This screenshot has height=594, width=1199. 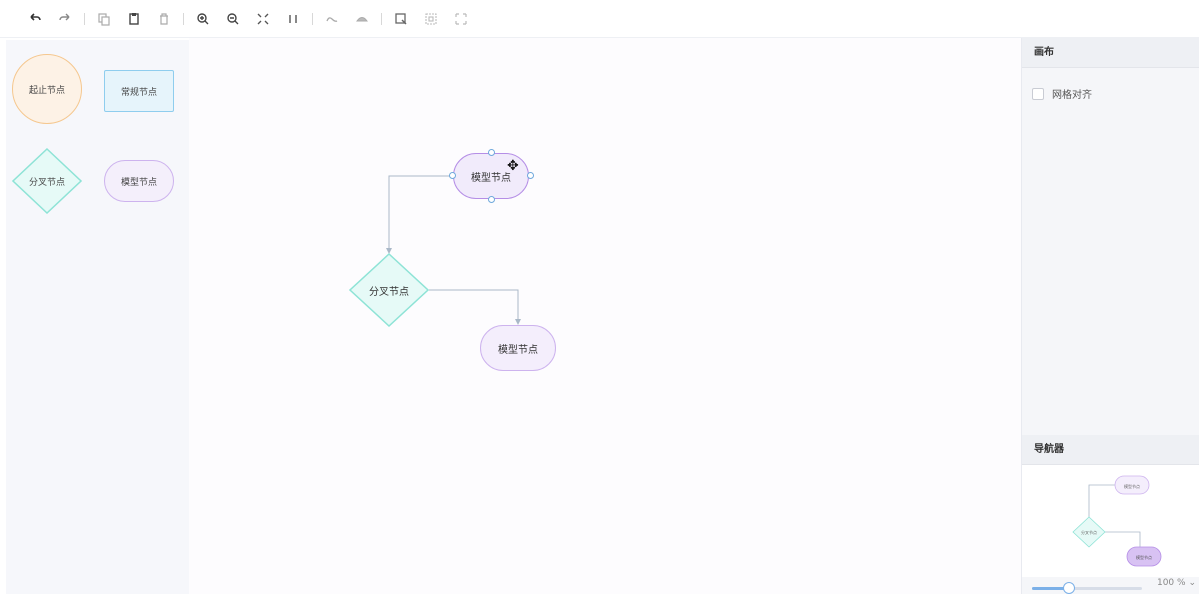 I want to click on zoom-in-icon, so click(x=203, y=18).